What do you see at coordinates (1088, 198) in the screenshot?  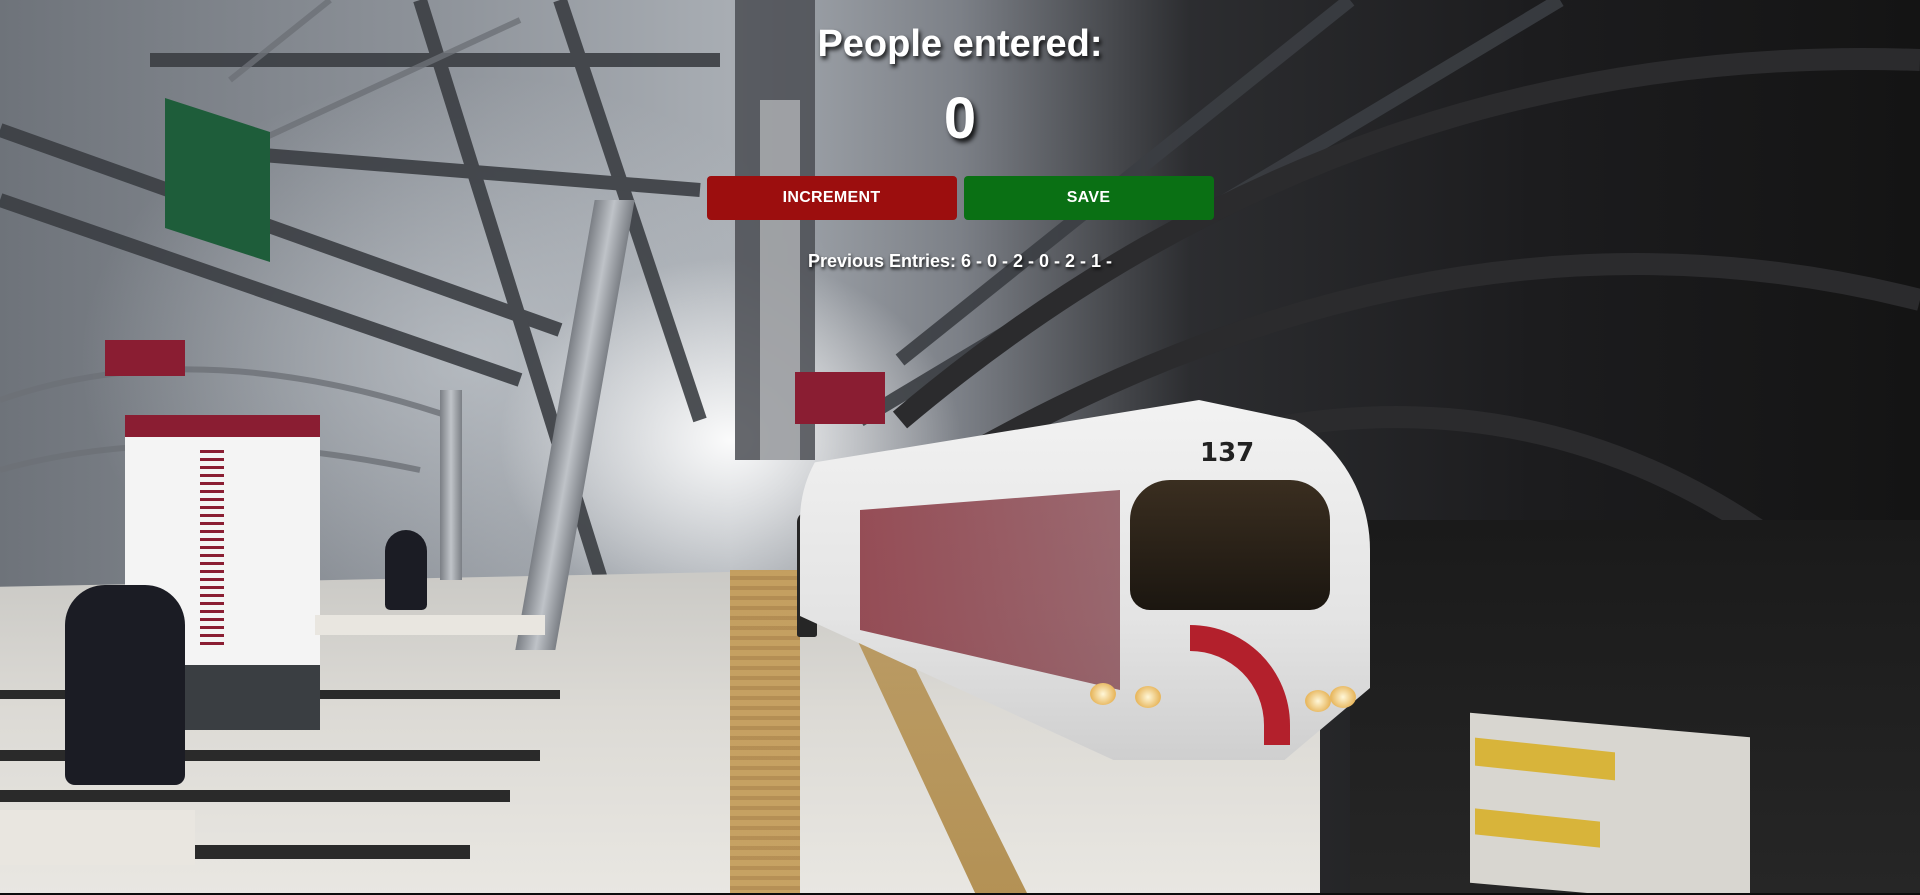 I see `save-button: SAVE` at bounding box center [1088, 198].